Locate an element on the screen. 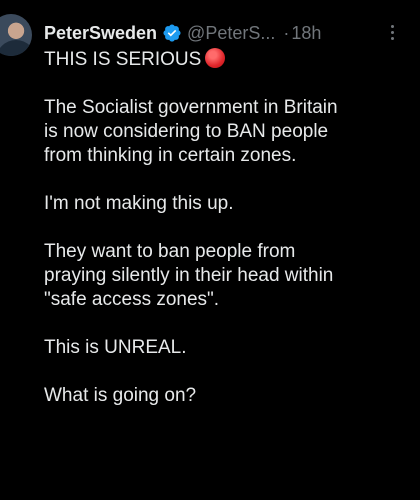 This screenshot has height=500, width=420. red-circle-emoji is located at coordinates (215, 58).